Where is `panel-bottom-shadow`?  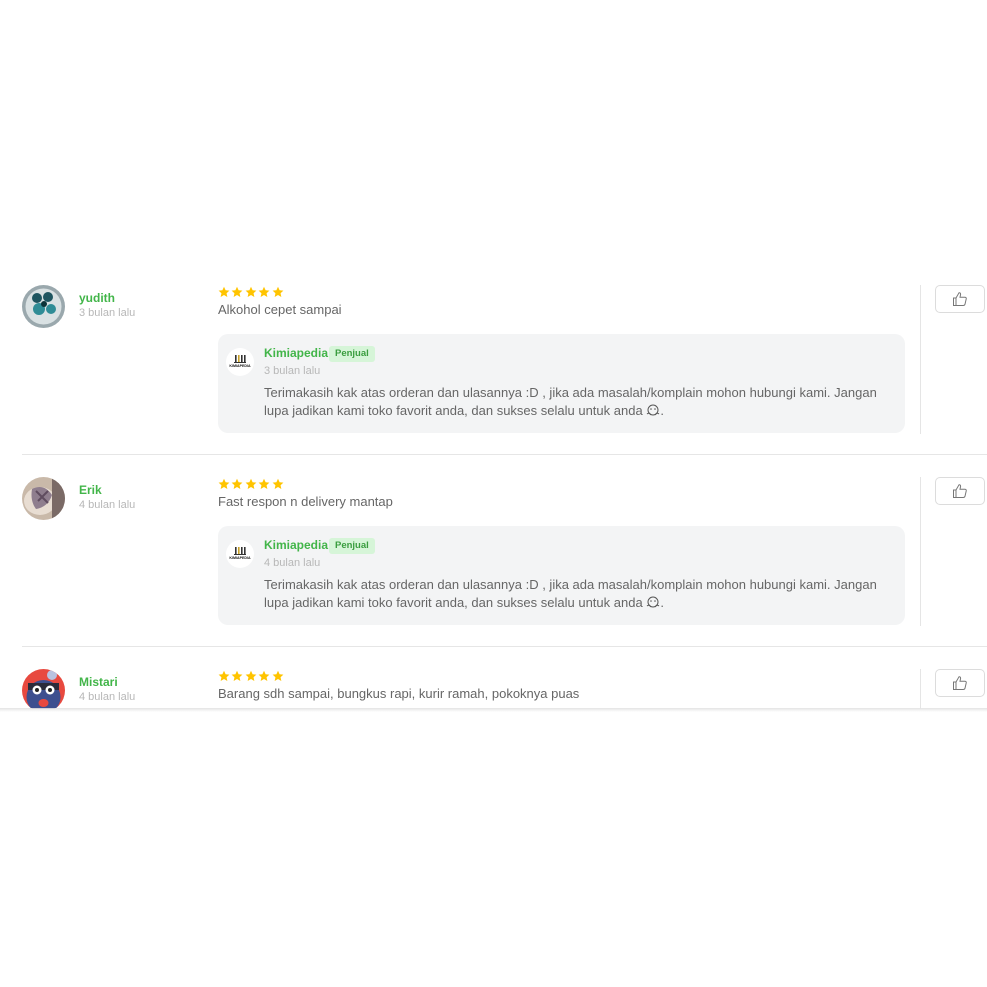
panel-bottom-shadow is located at coordinates (493, 710).